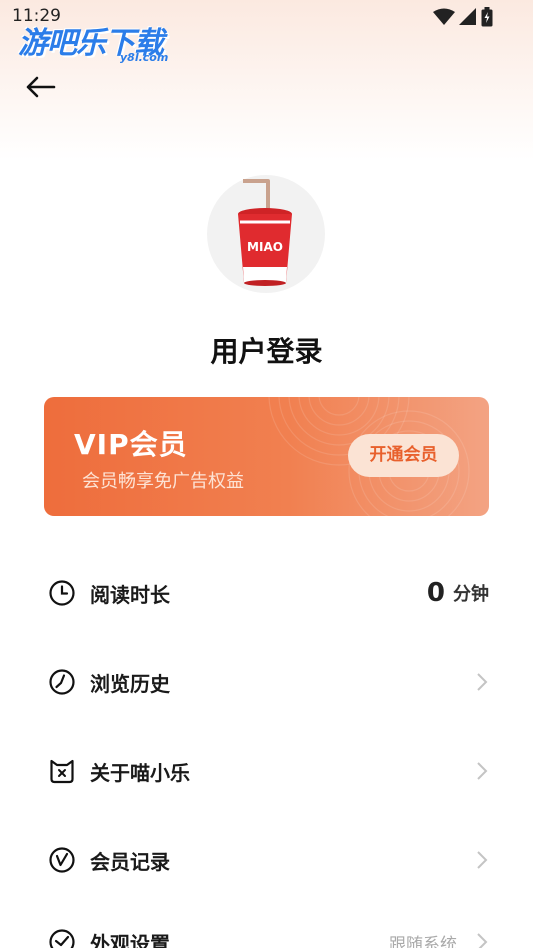 Image resolution: width=533 pixels, height=948 pixels. Describe the element at coordinates (403, 455) in the screenshot. I see `open-vip-button: 开通会员` at that location.